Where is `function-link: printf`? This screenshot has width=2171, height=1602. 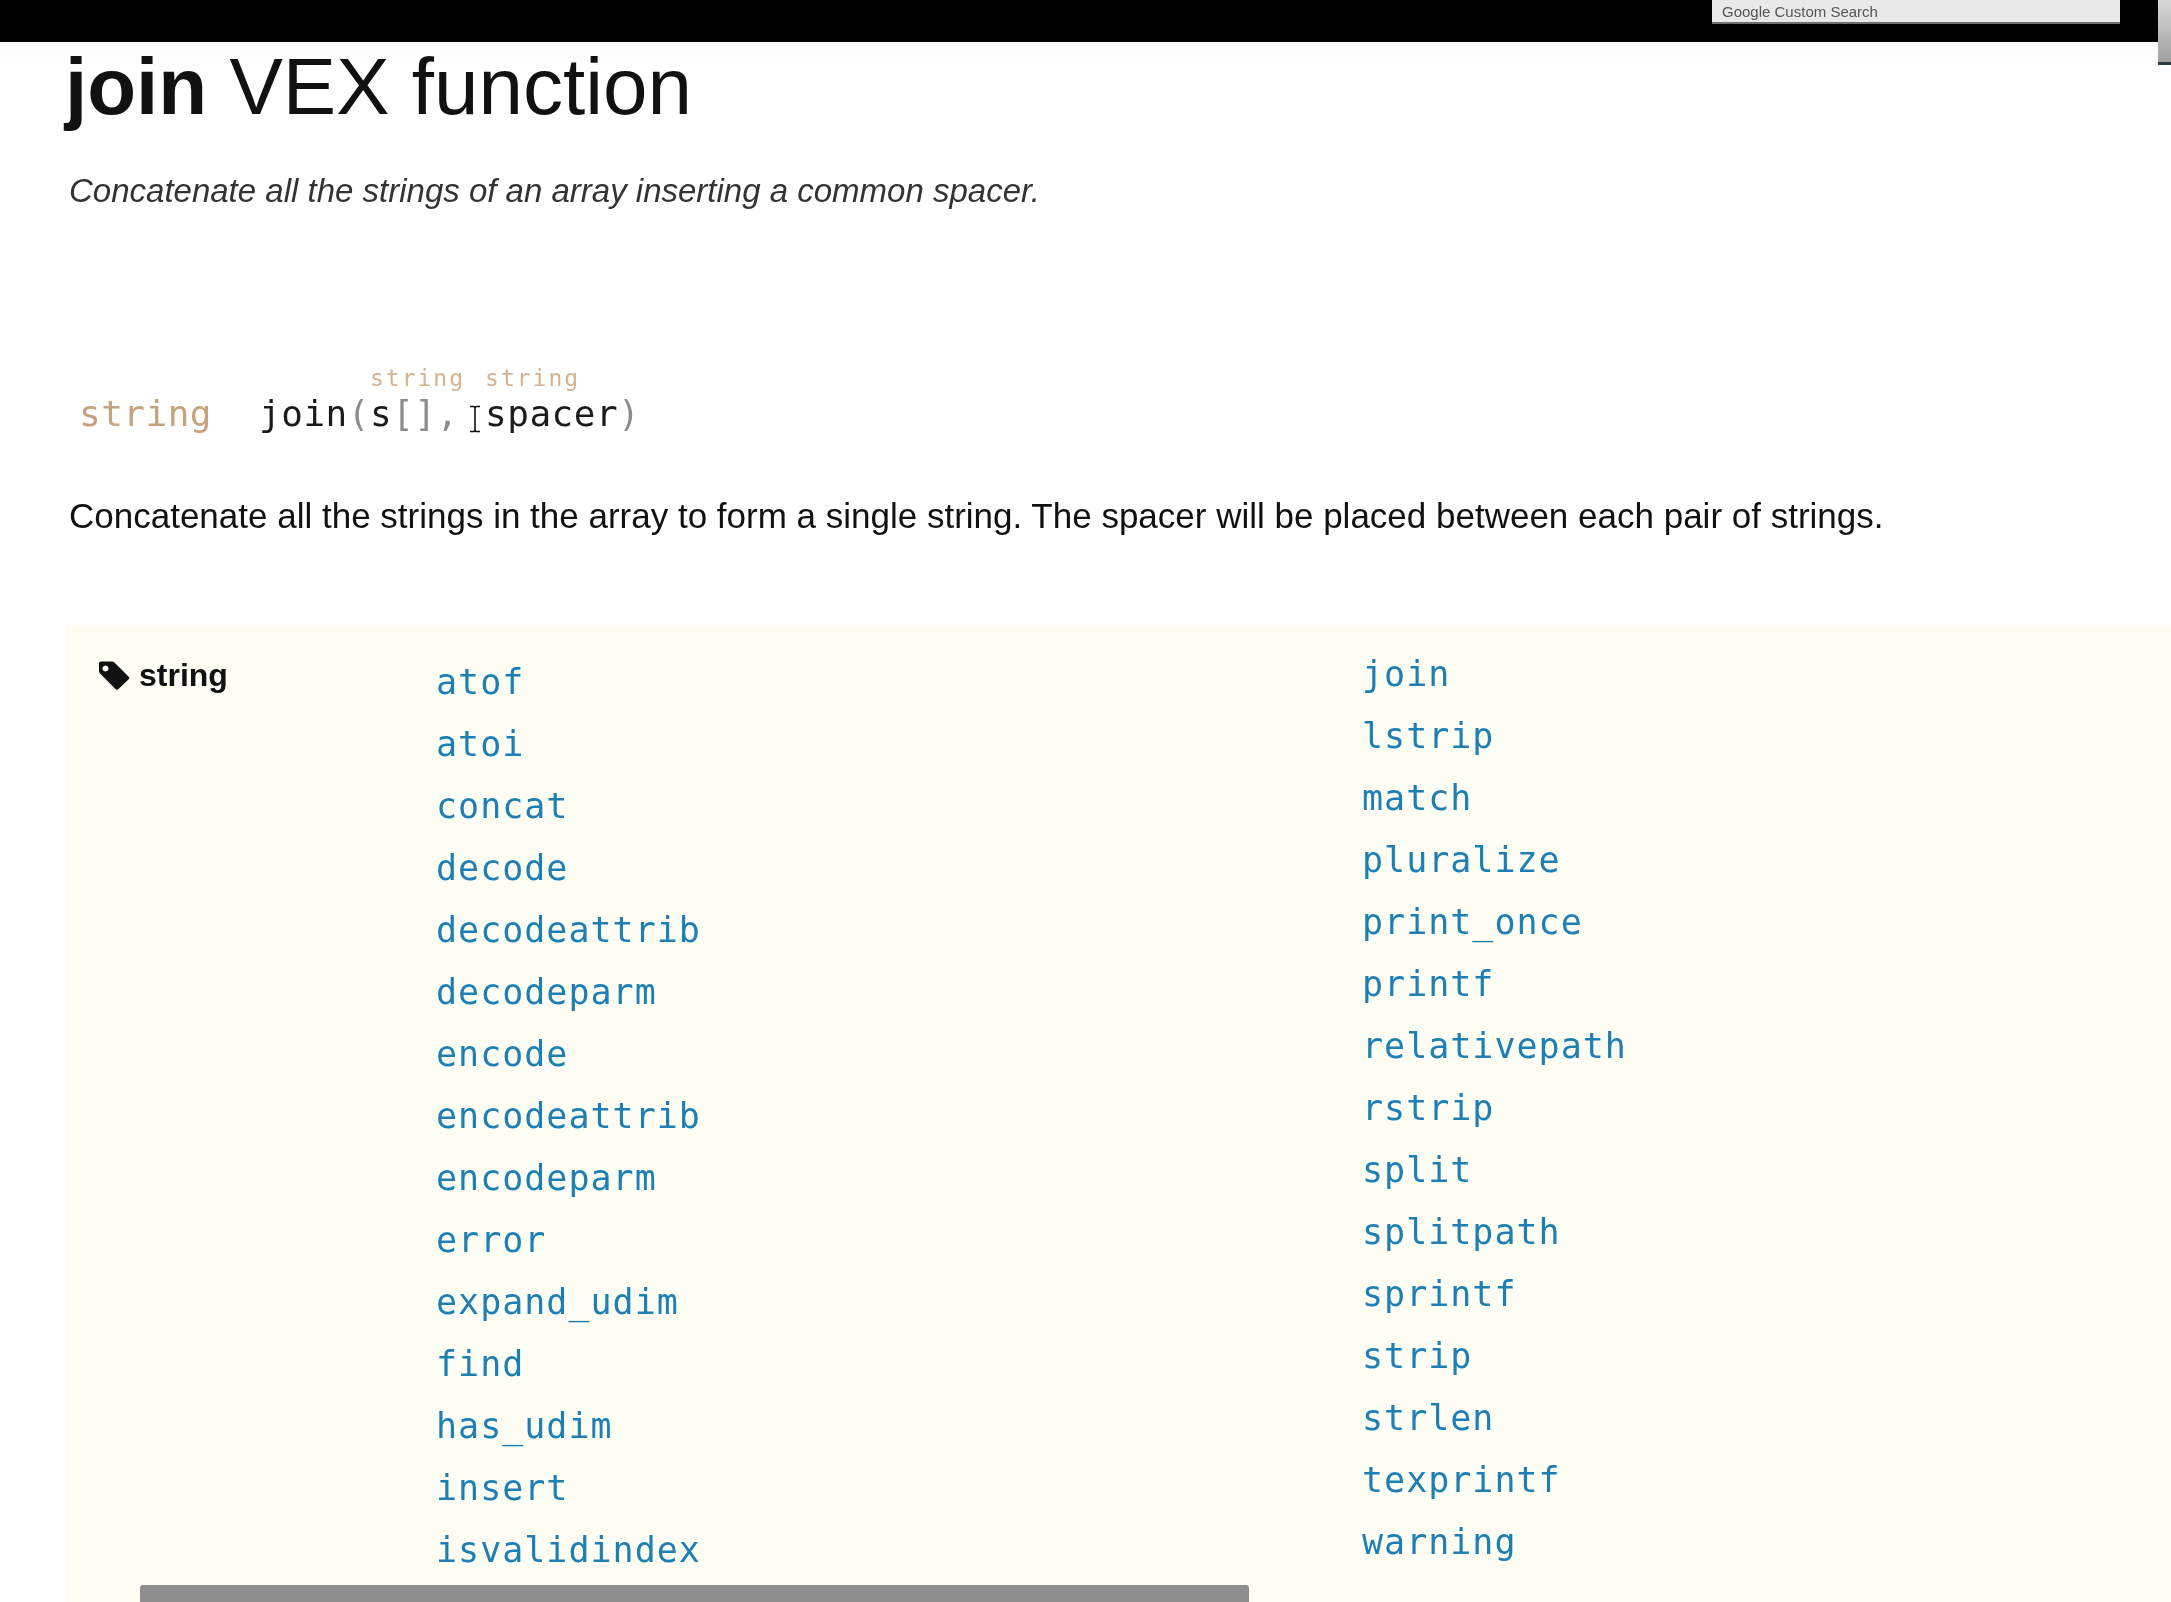
function-link: printf is located at coordinates (1428, 984).